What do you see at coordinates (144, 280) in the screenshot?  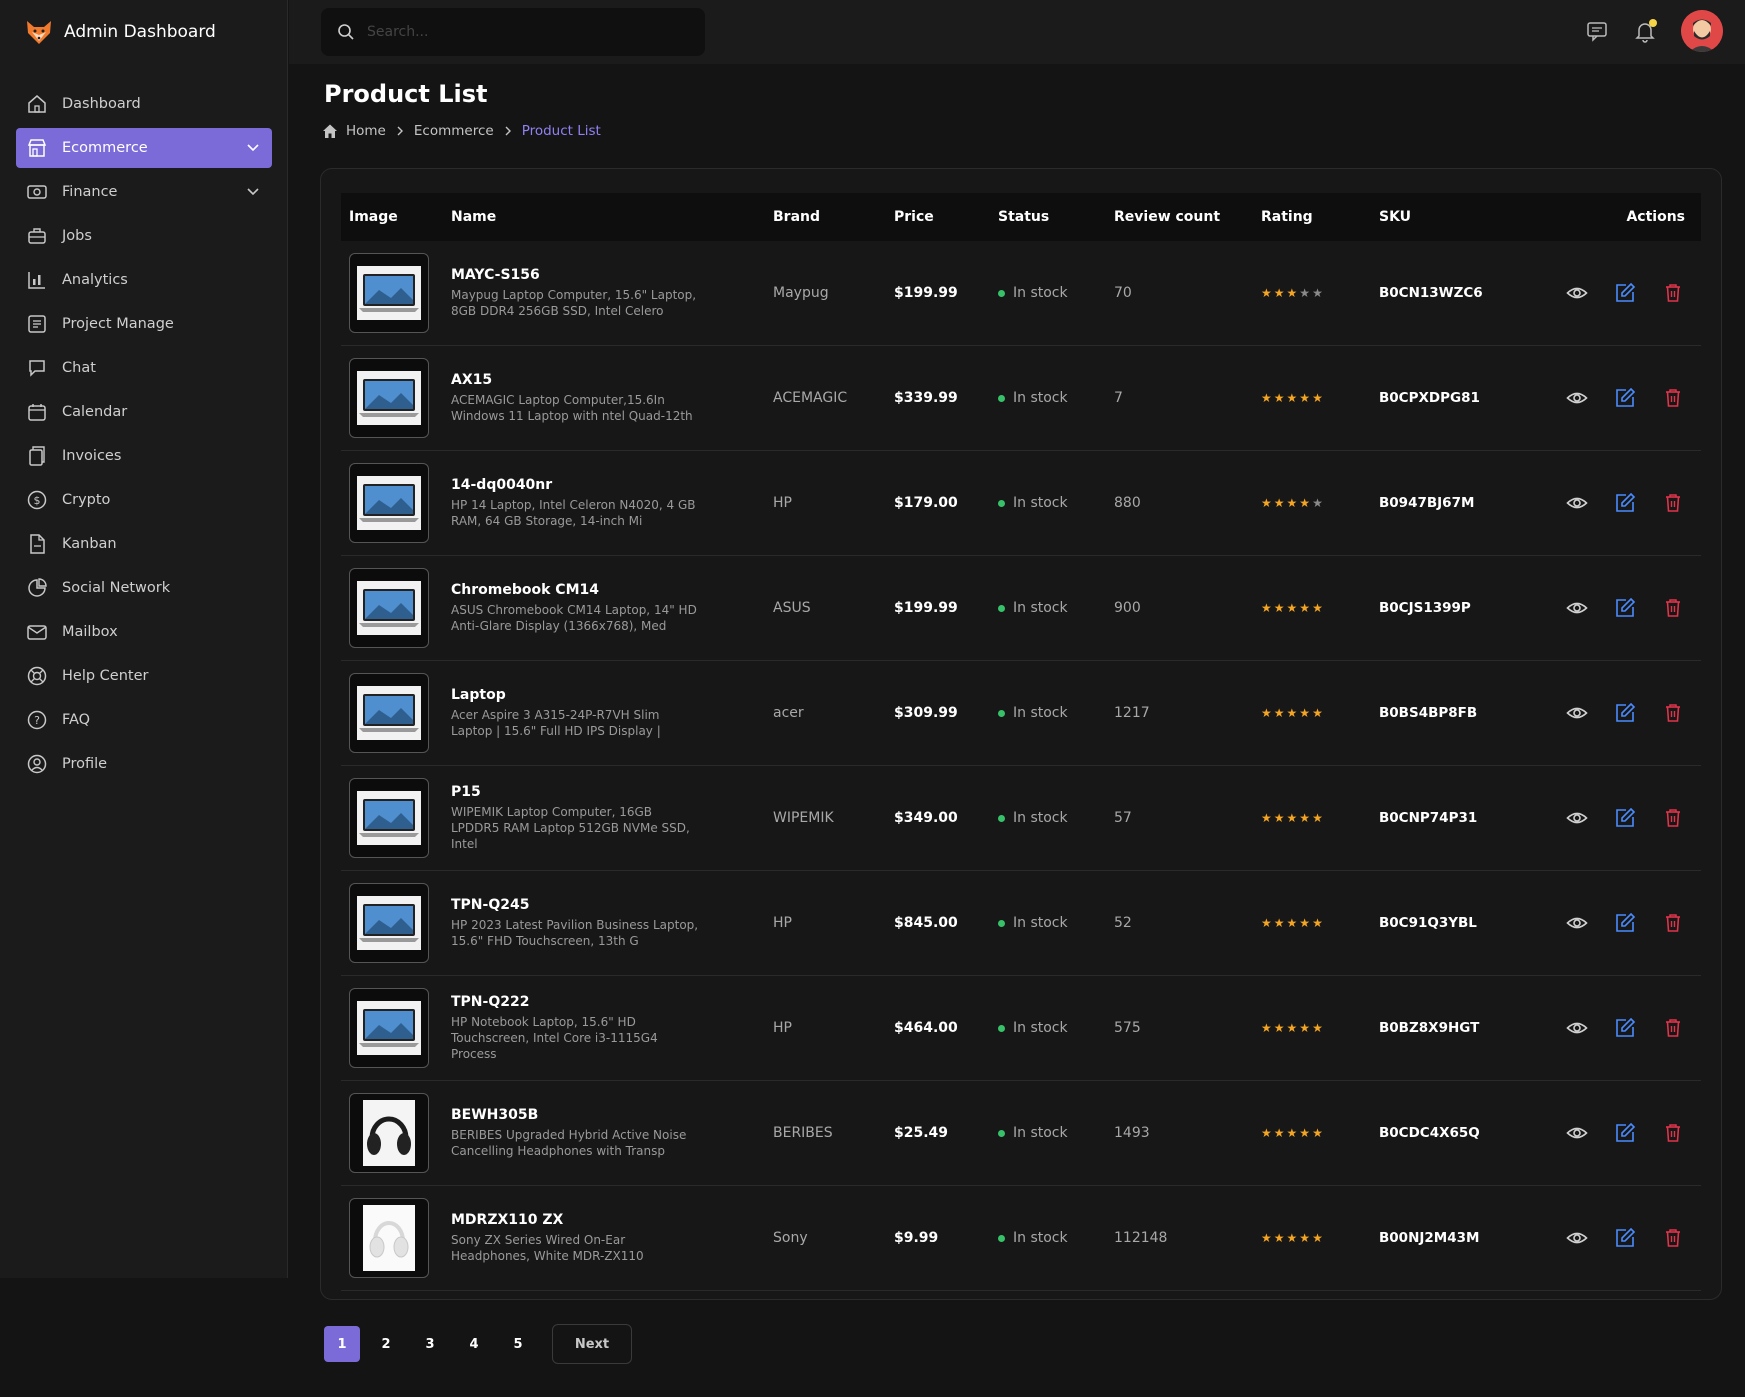 I see `sidebar-item-analytics: Analytics` at bounding box center [144, 280].